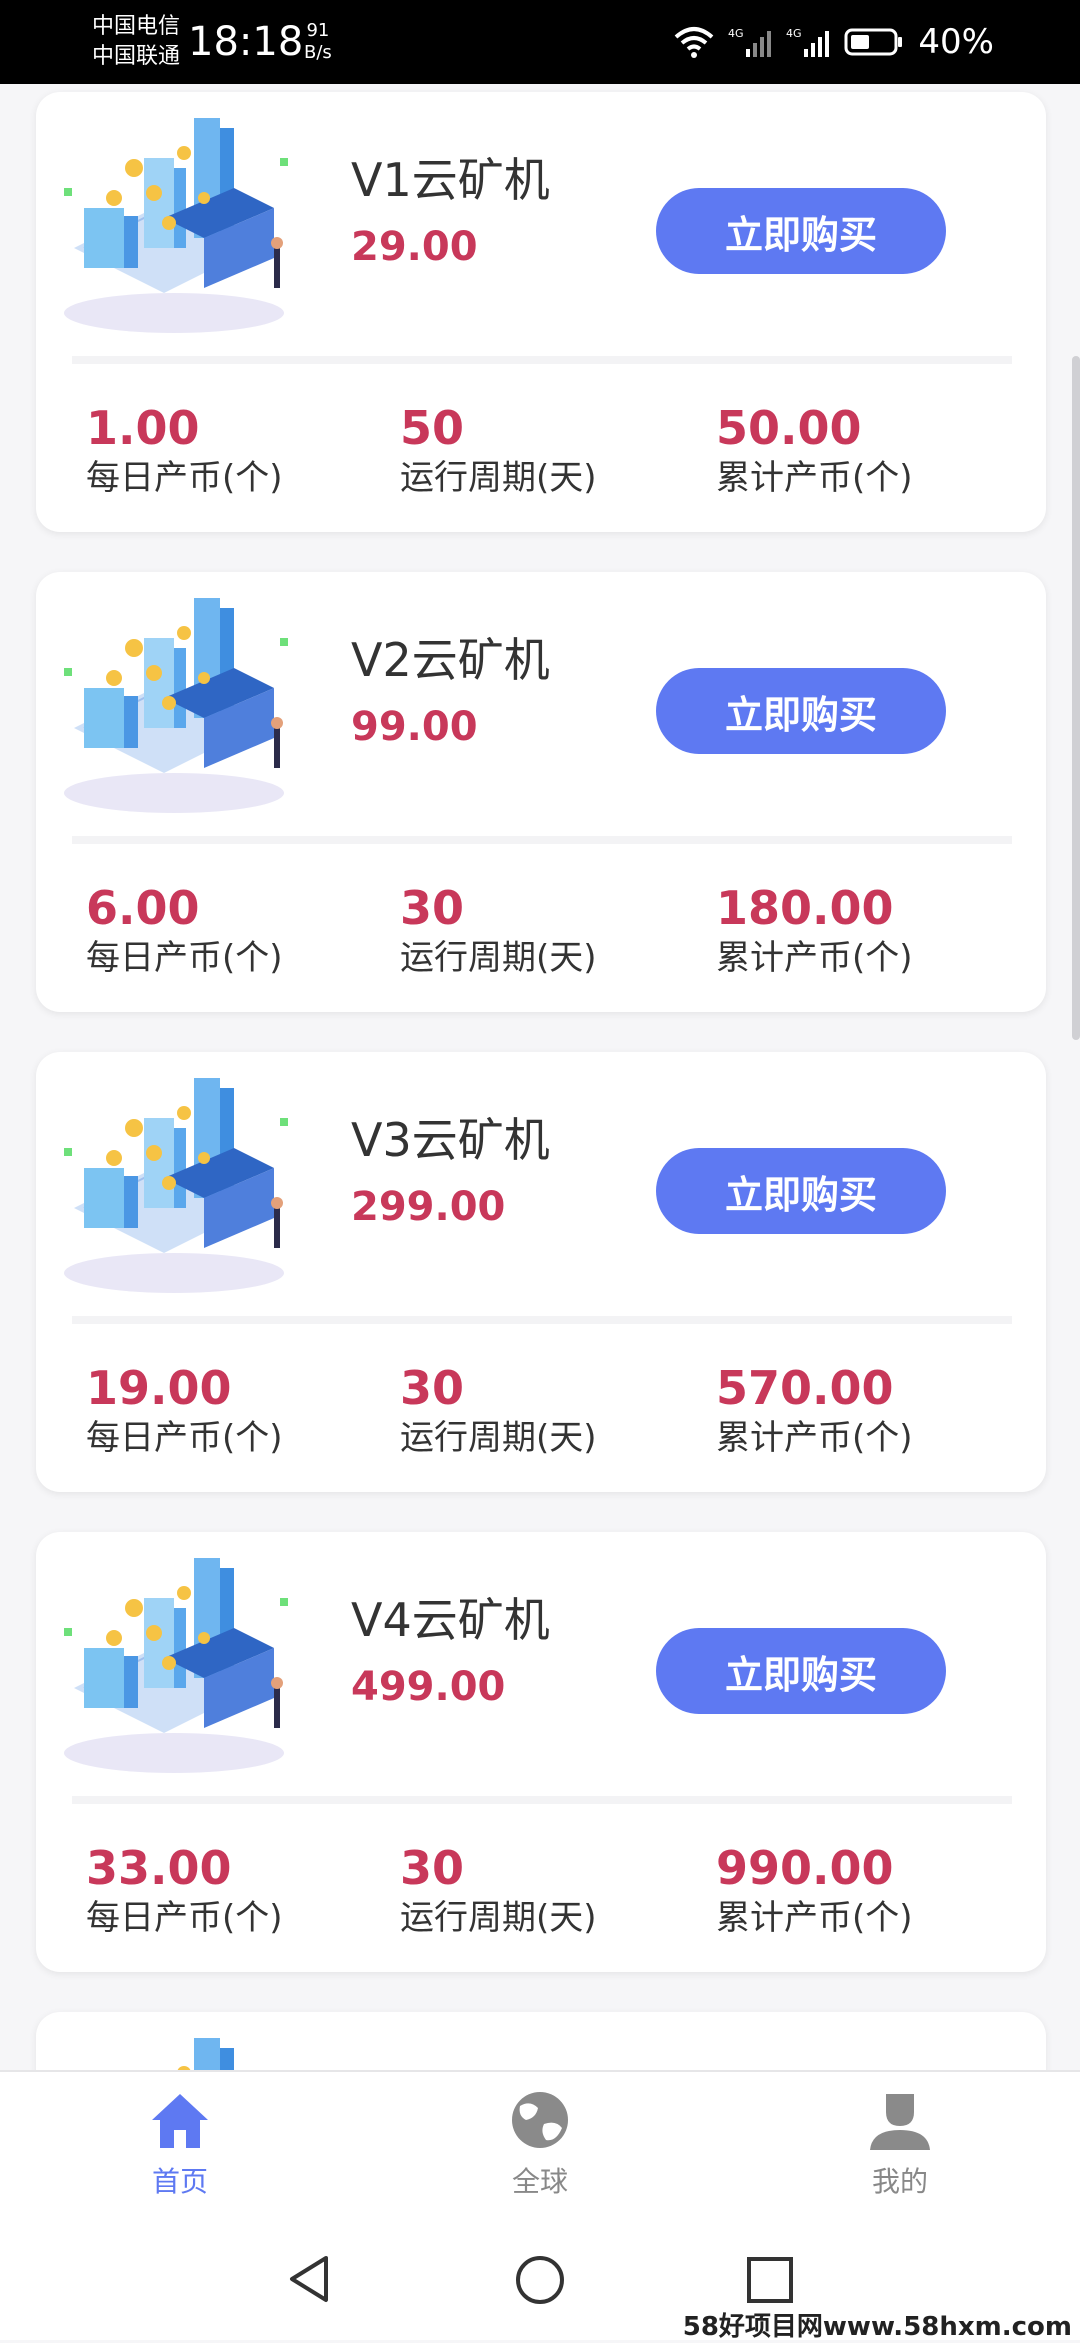 This screenshot has height=2343, width=1080. What do you see at coordinates (900, 2122) in the screenshot?
I see `profile-icon` at bounding box center [900, 2122].